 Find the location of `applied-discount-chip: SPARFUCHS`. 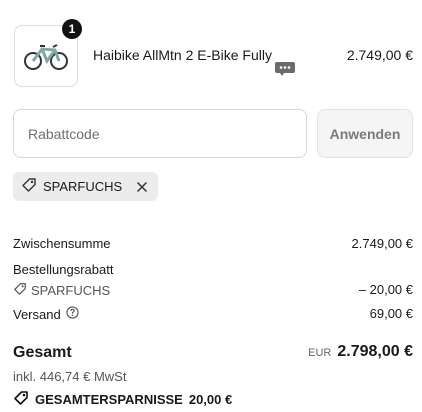

applied-discount-chip: SPARFUCHS is located at coordinates (86, 186).